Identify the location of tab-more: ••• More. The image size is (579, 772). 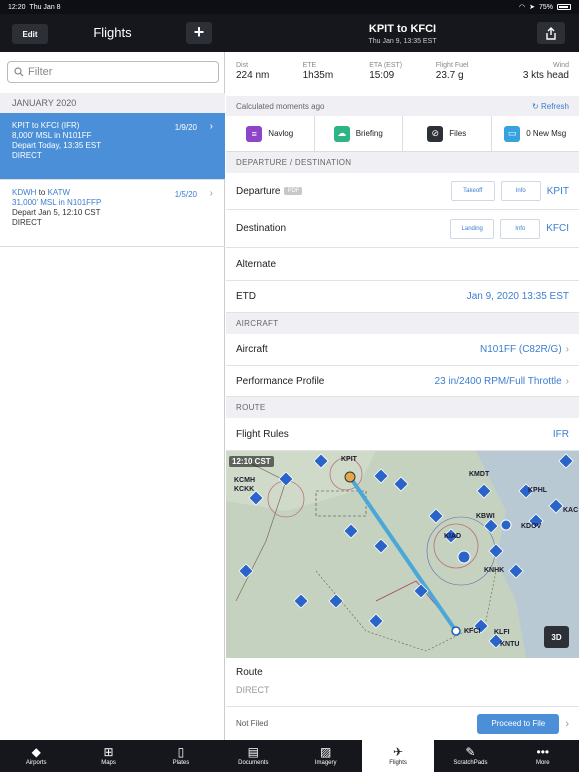
(543, 756).